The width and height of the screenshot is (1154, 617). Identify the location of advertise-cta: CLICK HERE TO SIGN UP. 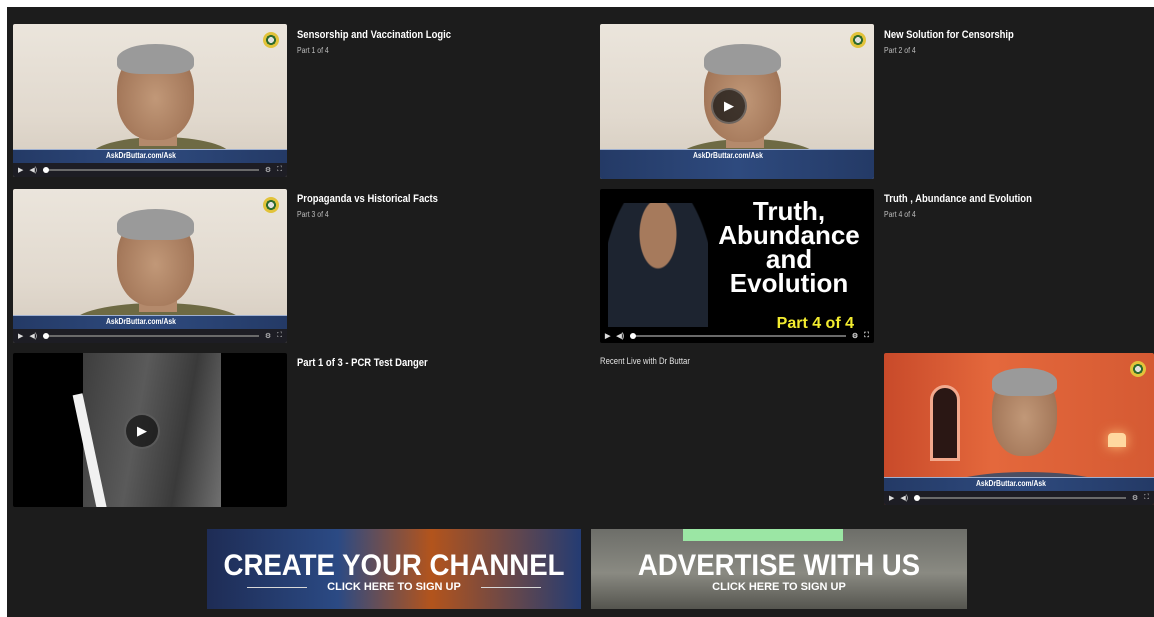
(779, 587).